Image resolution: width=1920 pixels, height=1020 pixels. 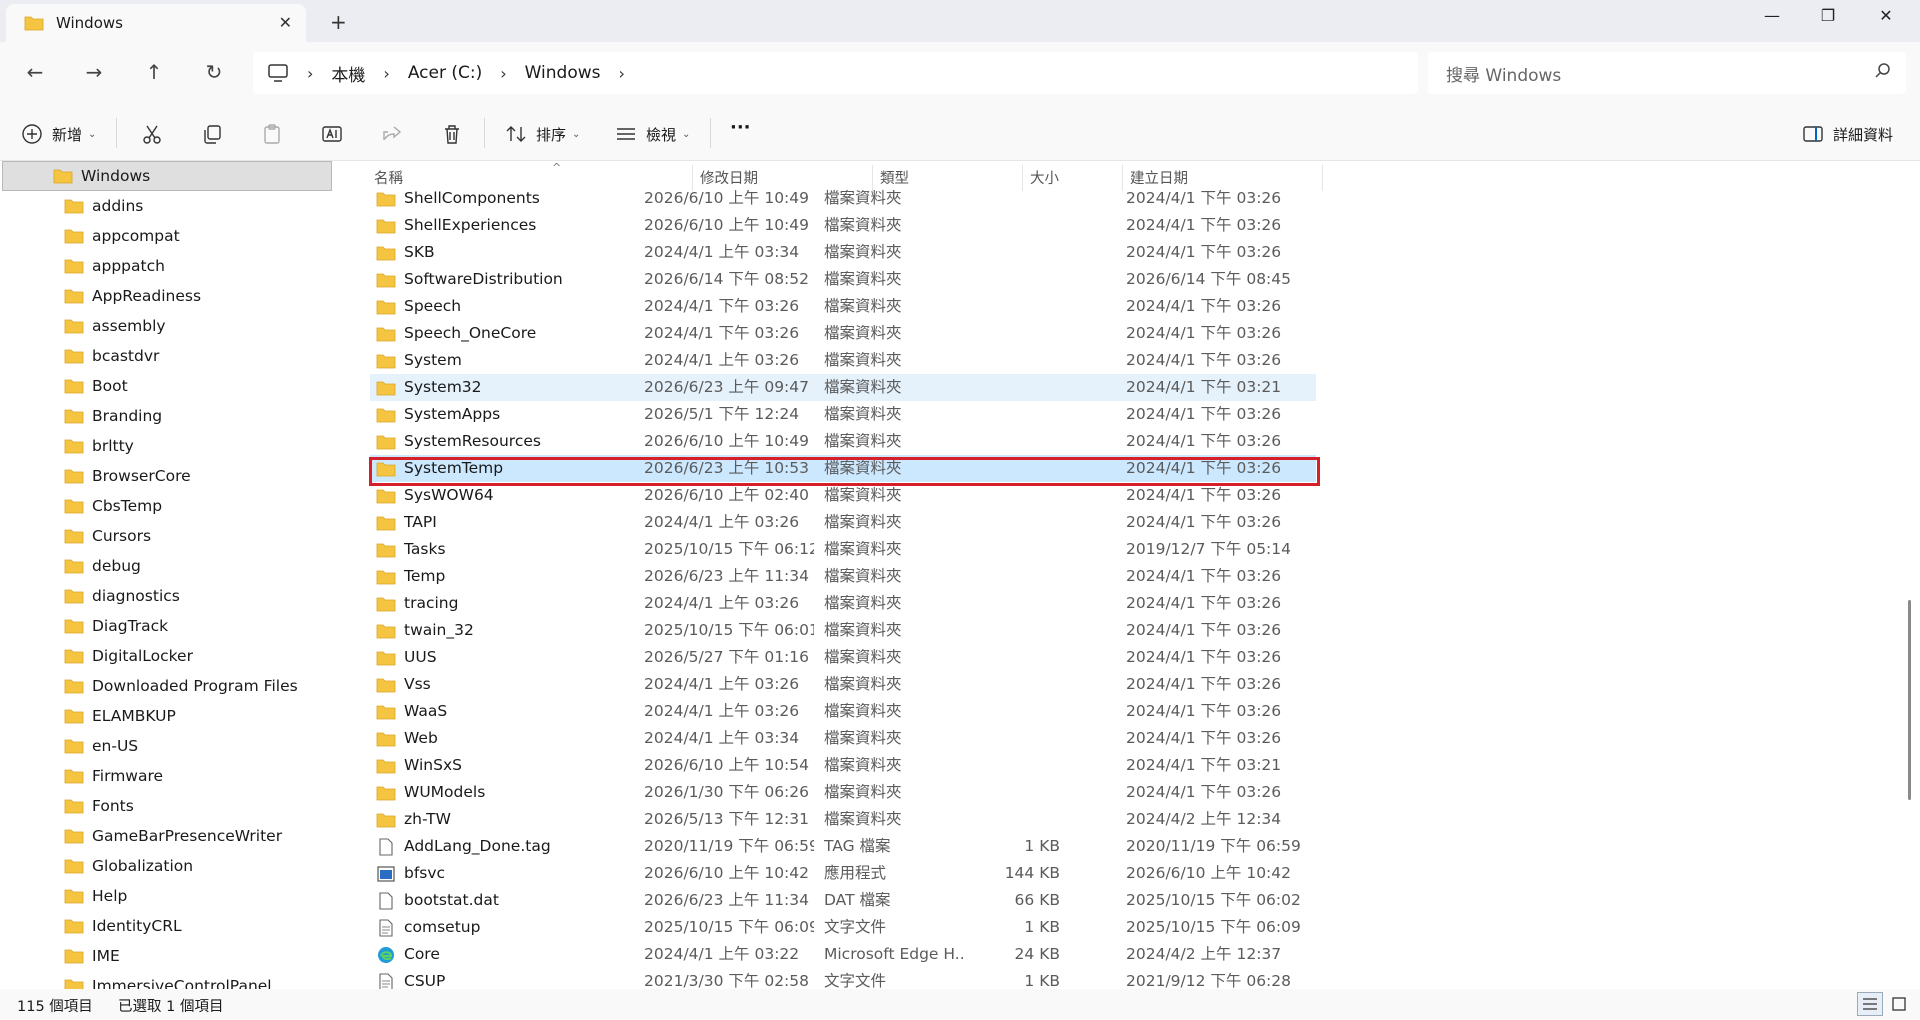 What do you see at coordinates (214, 72) in the screenshot?
I see `refresh-button: ↻` at bounding box center [214, 72].